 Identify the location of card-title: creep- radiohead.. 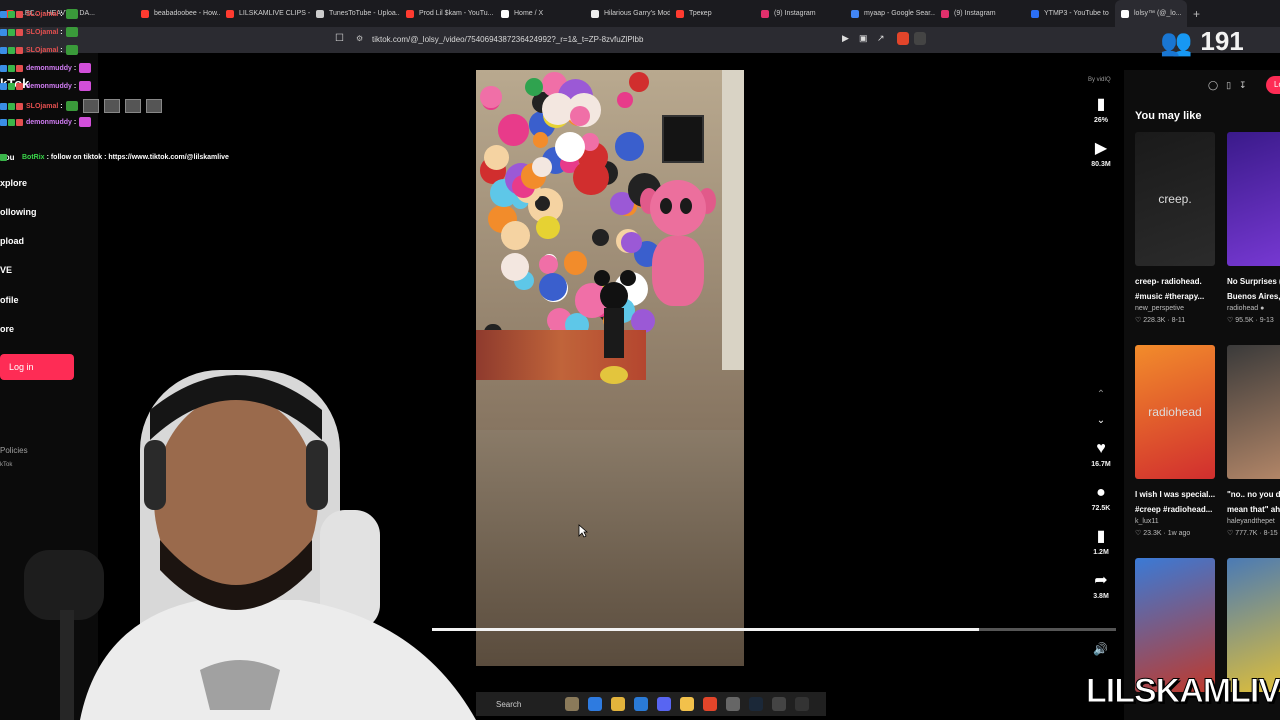
(1176, 281).